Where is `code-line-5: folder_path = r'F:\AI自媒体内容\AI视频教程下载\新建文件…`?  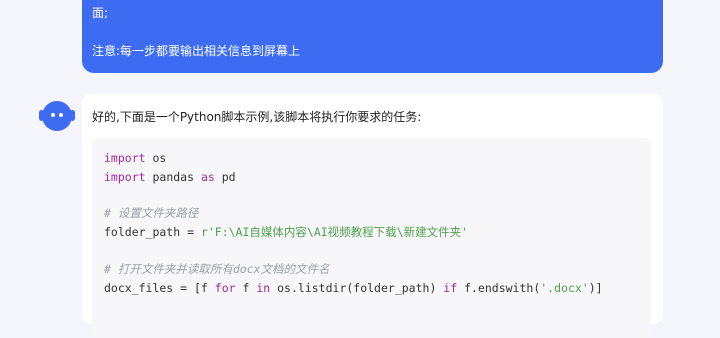 code-line-5: folder_path = r'F:\AI自媒体内容\AI视频教程下载\新建文件… is located at coordinates (286, 232).